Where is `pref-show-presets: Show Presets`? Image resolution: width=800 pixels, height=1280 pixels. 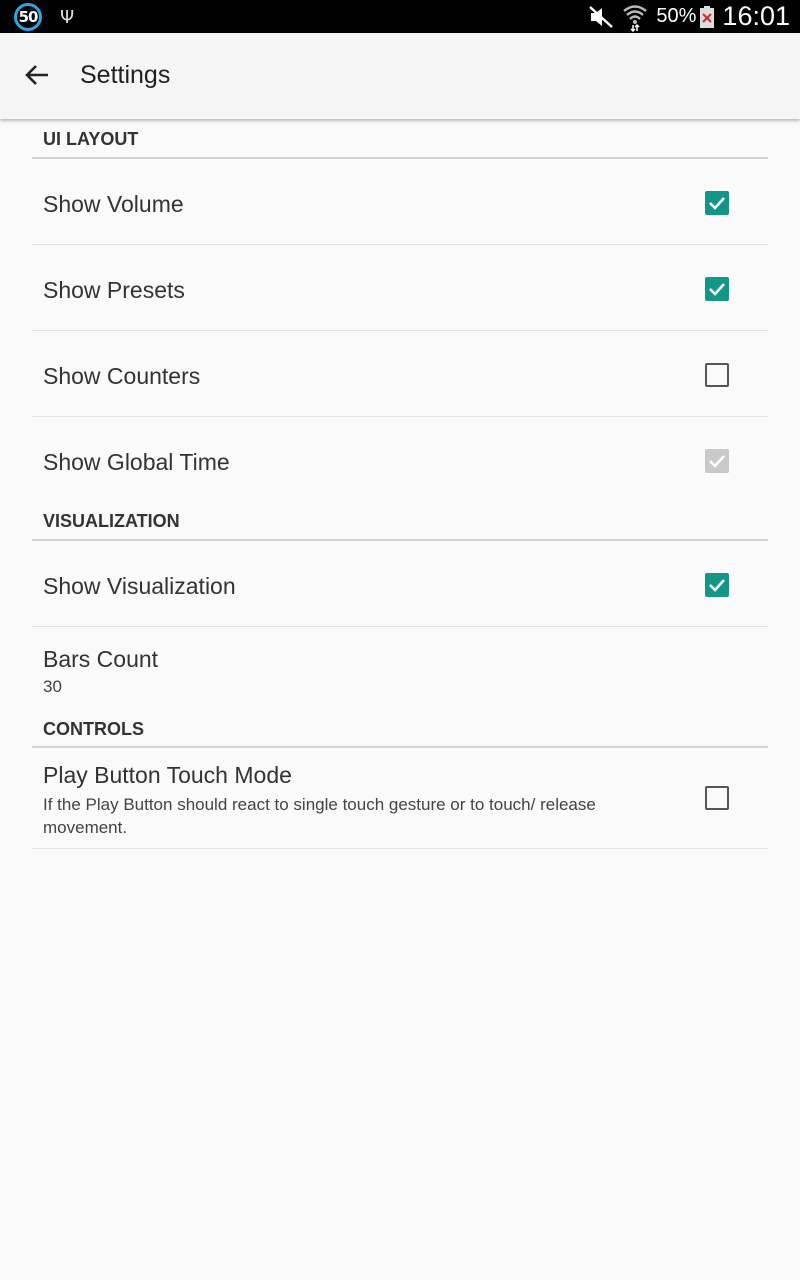
pref-show-presets: Show Presets is located at coordinates (400, 288).